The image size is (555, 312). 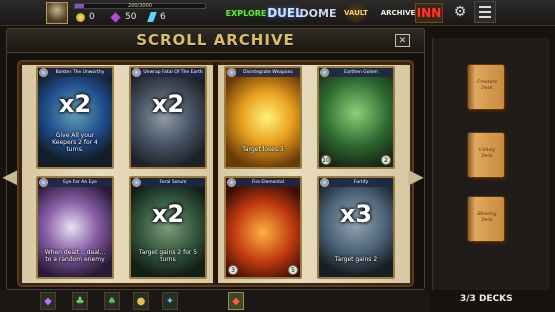 What do you see at coordinates (173, 182) in the screenshot?
I see `card-name: Feral Serum` at bounding box center [173, 182].